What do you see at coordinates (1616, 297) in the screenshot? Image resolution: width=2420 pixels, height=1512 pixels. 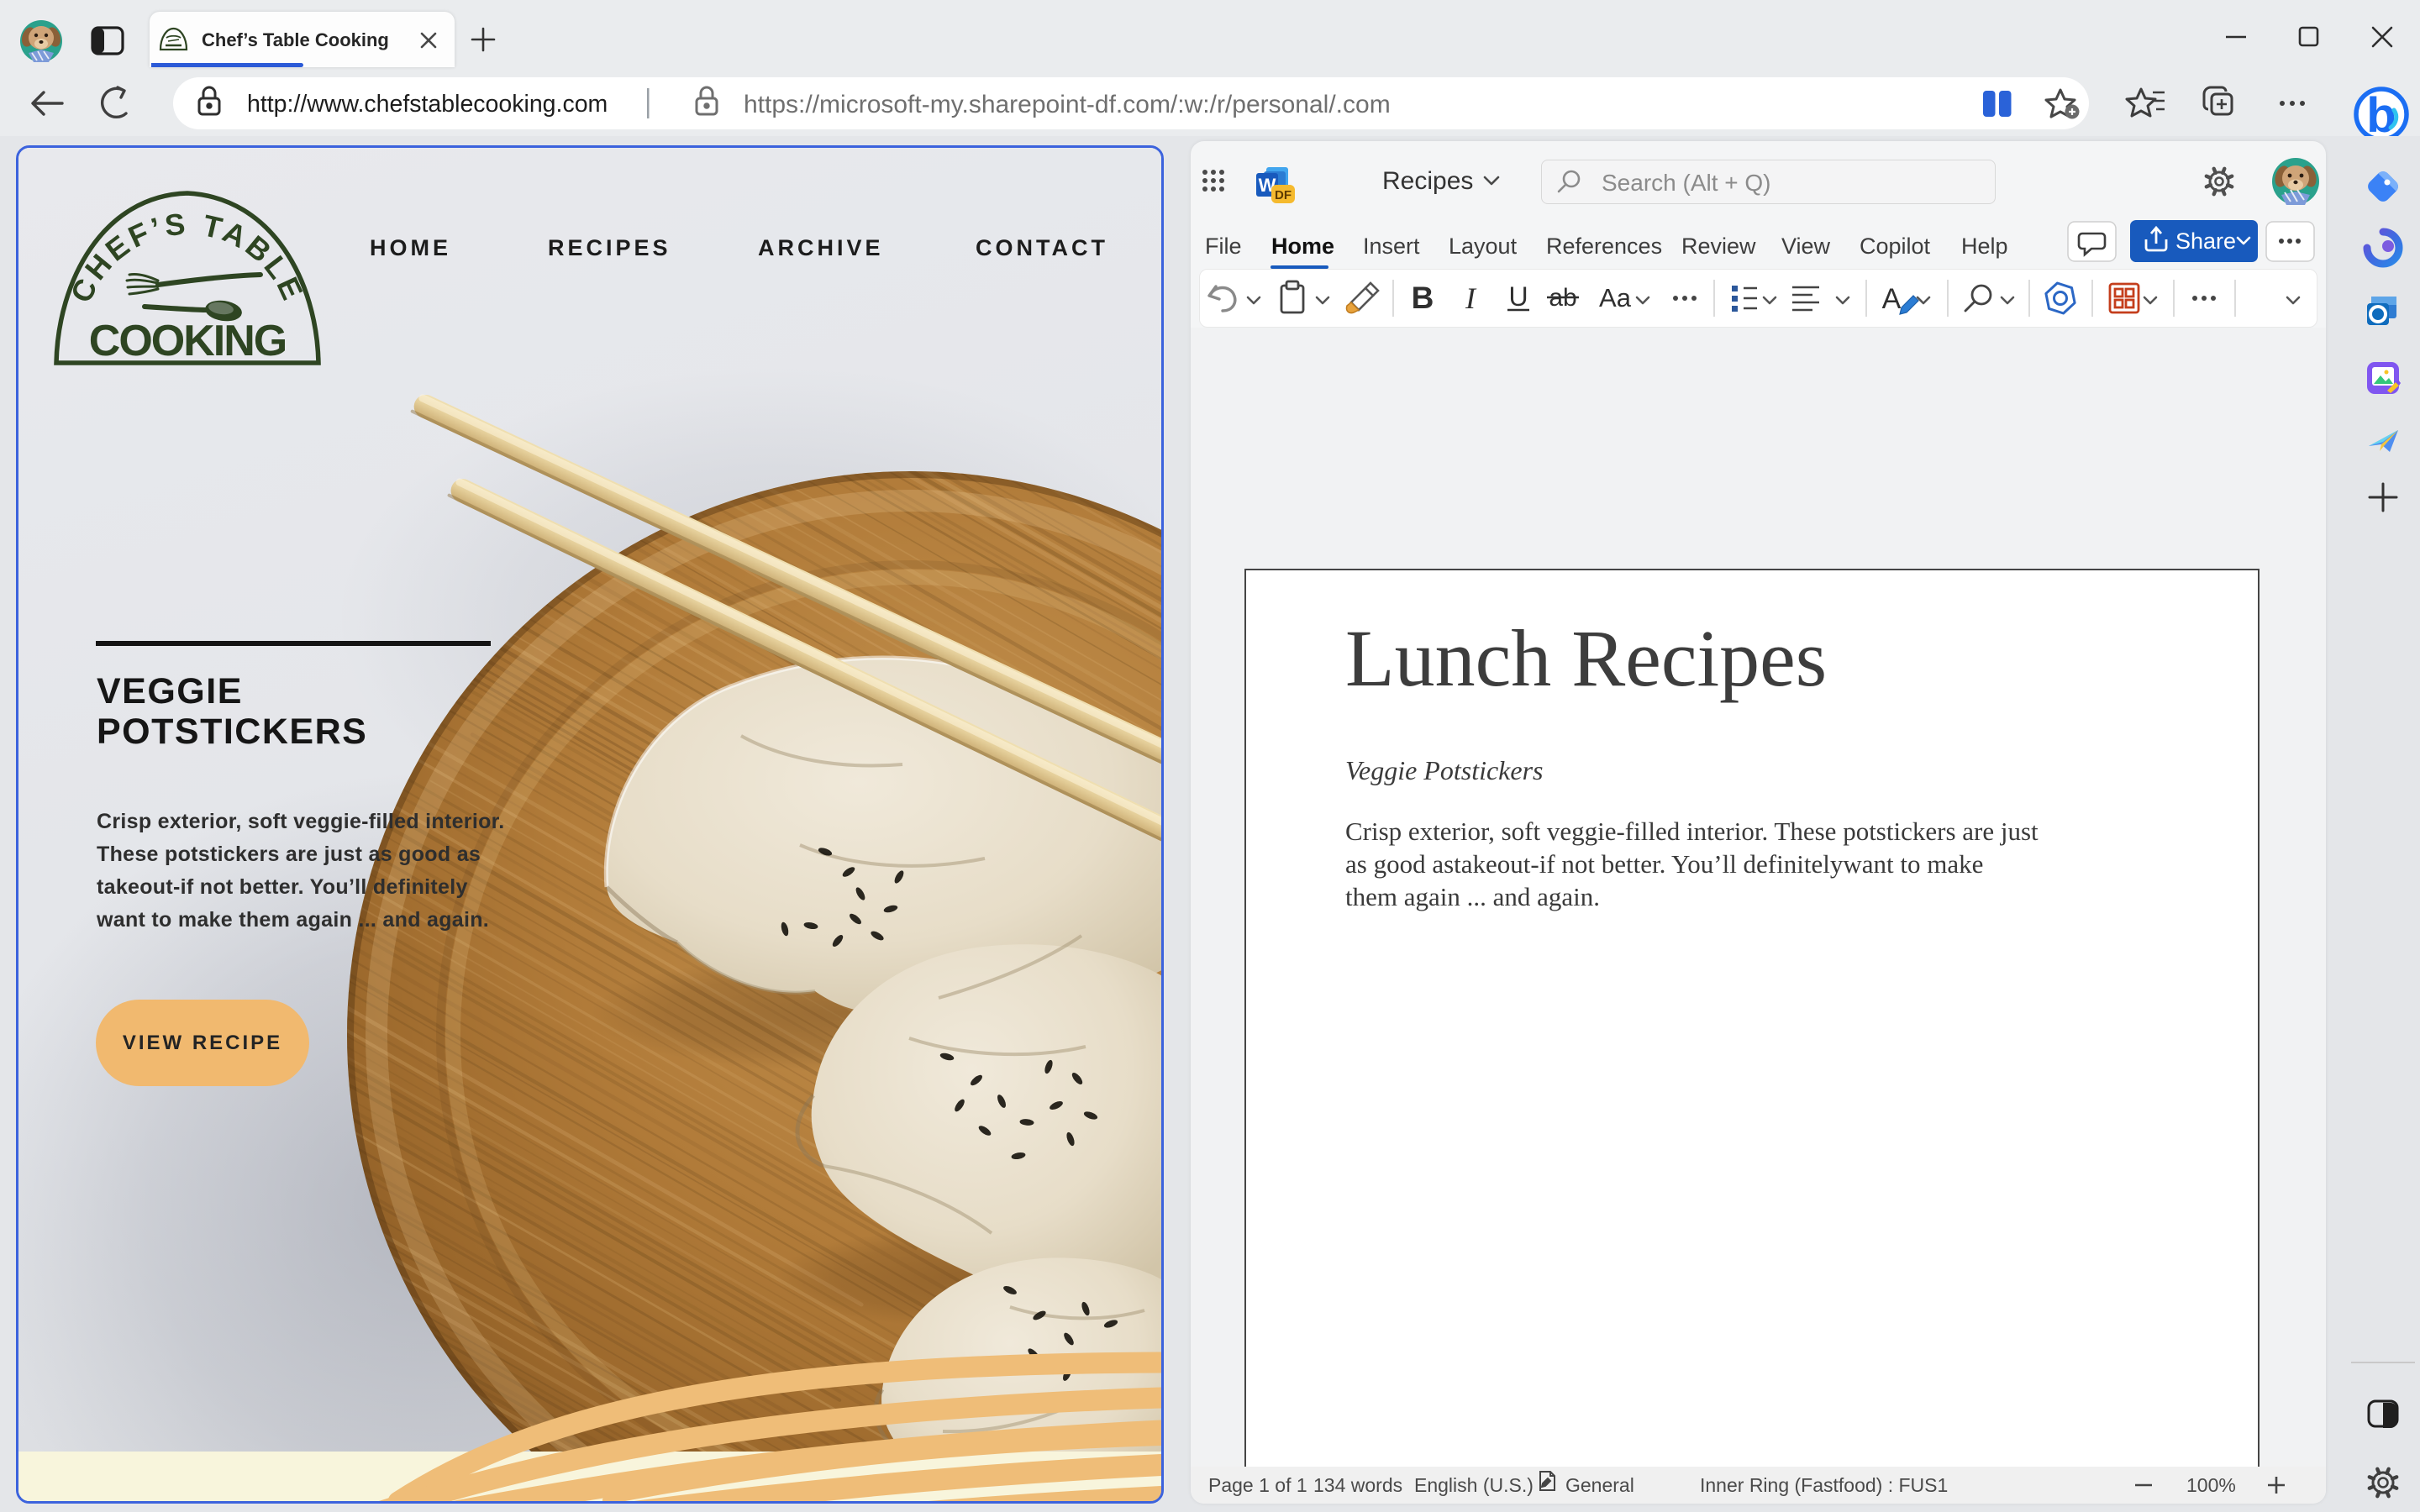 I see `svg-text: Aa` at bounding box center [1616, 297].